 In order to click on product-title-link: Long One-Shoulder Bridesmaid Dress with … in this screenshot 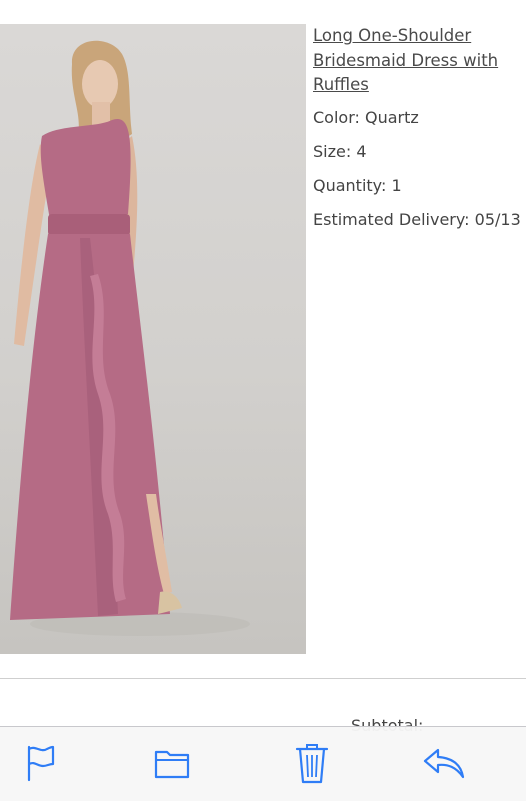, I will do `click(418, 61)`.